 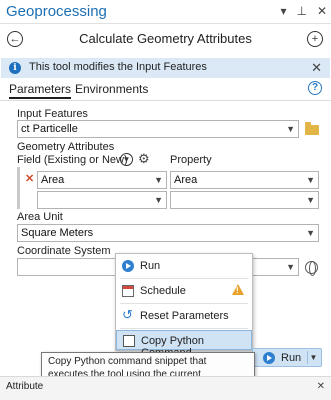 I want to click on add-icon: +, so click(x=315, y=39).